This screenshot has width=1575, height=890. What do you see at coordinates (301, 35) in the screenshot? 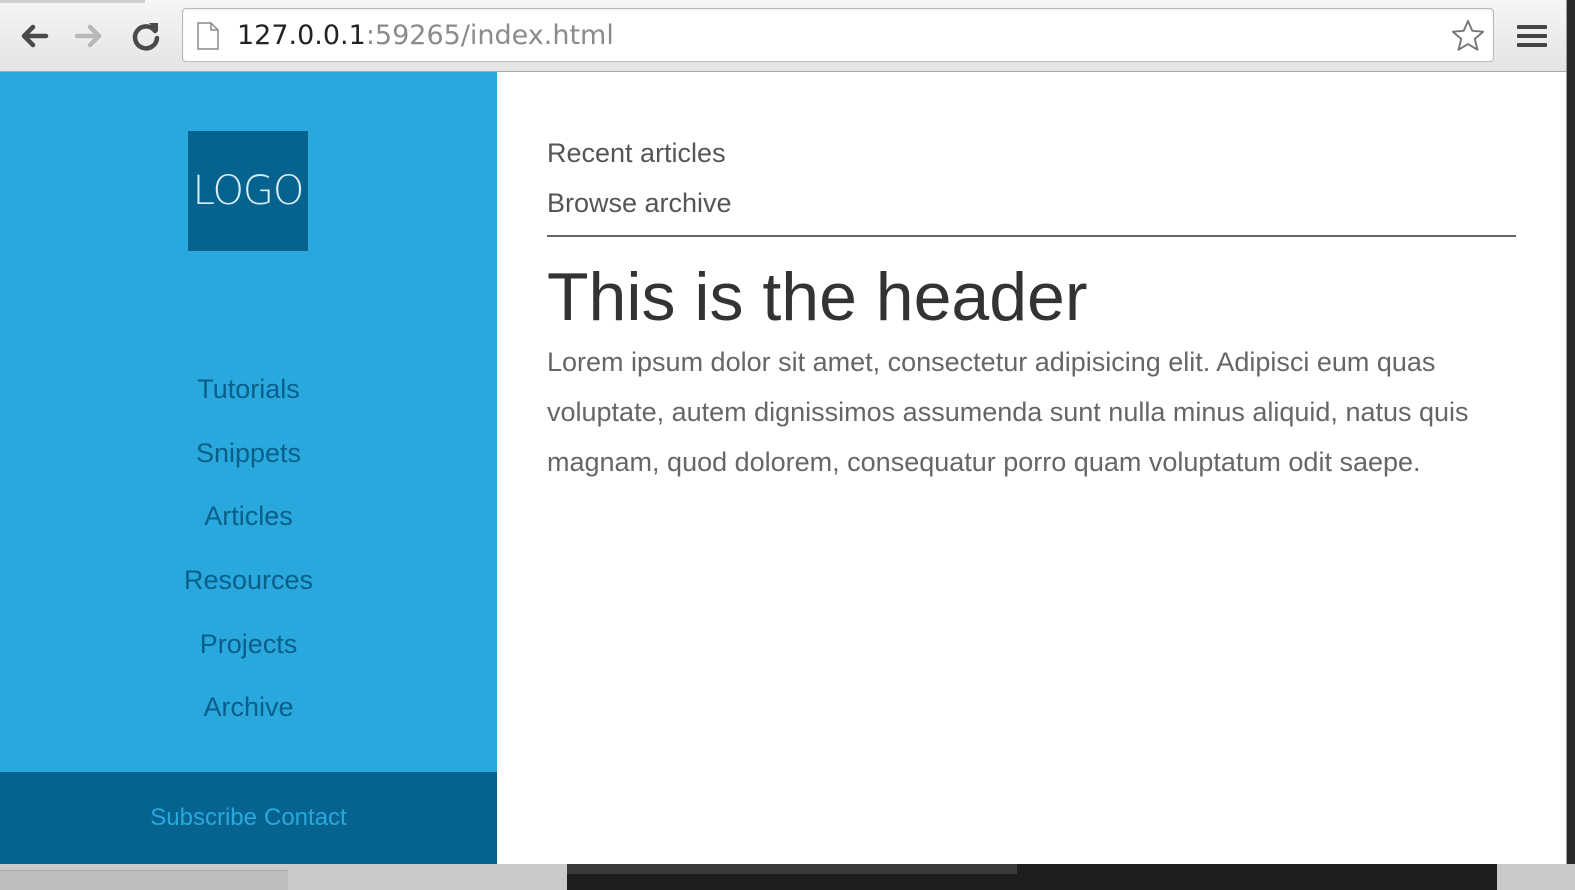
I see `url-host: 127.0.0.1` at bounding box center [301, 35].